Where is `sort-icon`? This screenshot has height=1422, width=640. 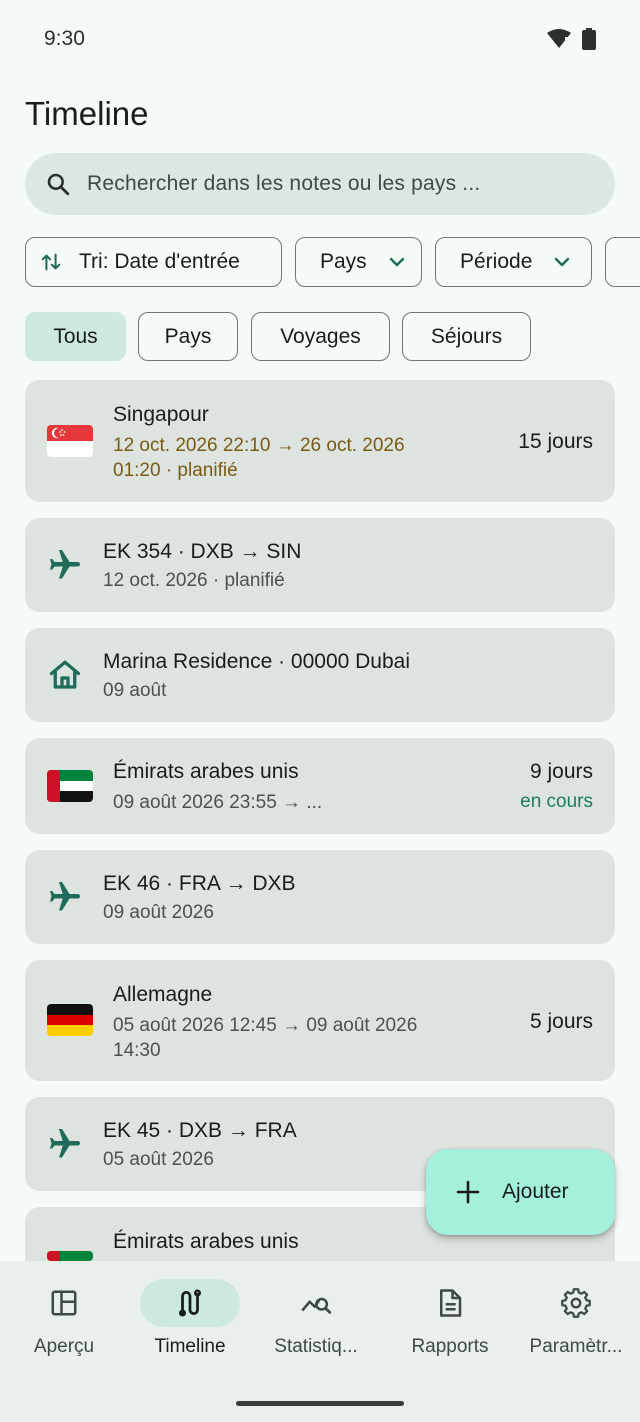 sort-icon is located at coordinates (51, 262).